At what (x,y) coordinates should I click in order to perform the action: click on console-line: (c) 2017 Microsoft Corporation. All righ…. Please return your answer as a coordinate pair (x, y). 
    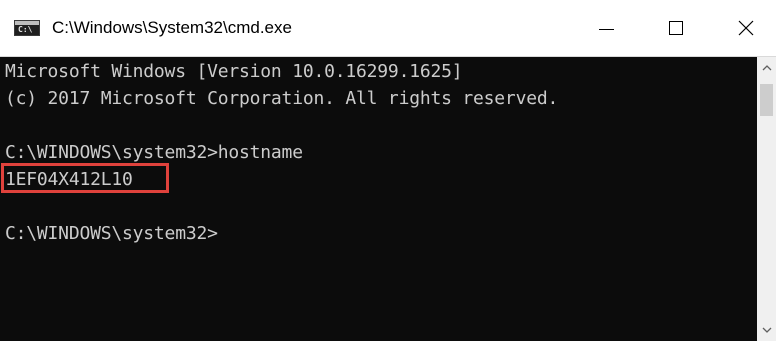
    Looking at the image, I should click on (282, 98).